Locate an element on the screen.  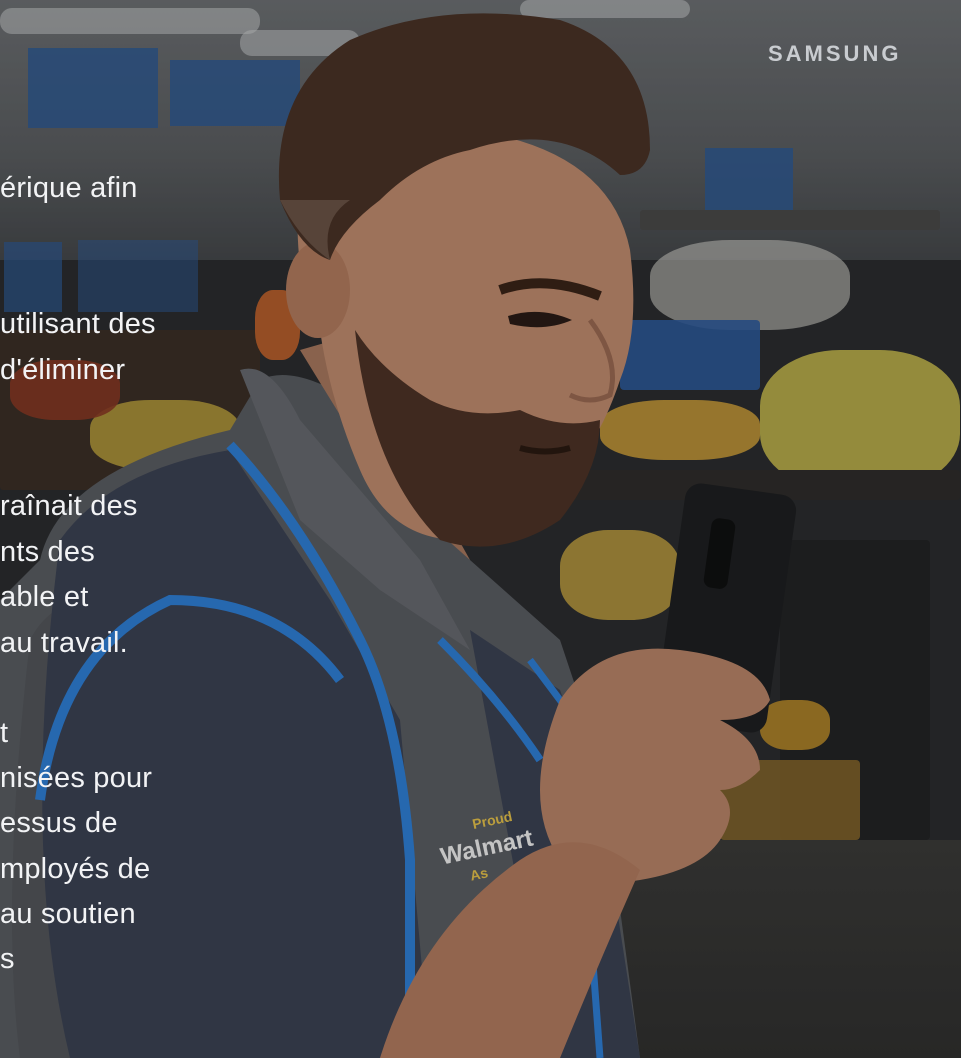
overlay-line-4: raînait des is located at coordinates (69, 506).